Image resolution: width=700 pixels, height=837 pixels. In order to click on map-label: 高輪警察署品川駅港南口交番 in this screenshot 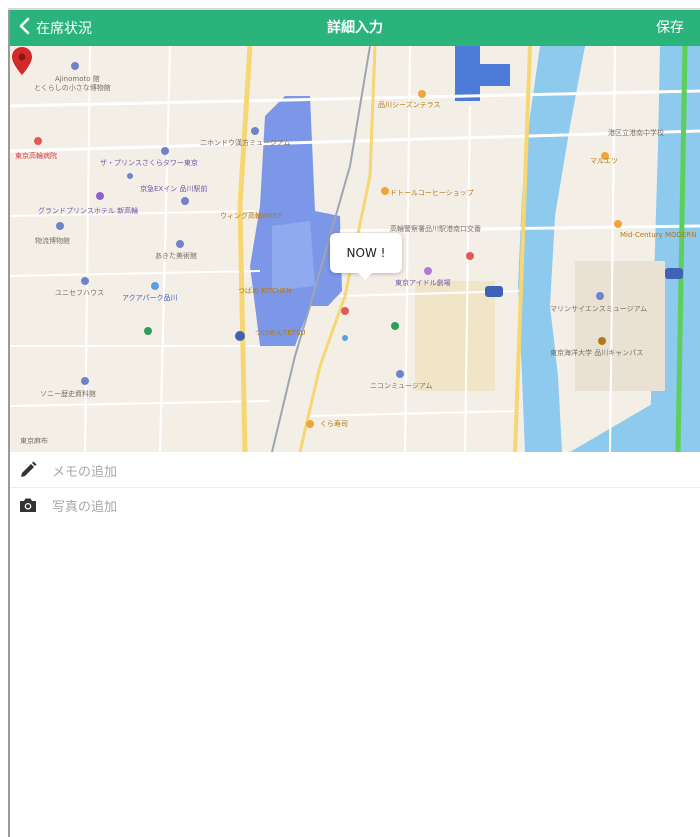, I will do `click(435, 229)`.